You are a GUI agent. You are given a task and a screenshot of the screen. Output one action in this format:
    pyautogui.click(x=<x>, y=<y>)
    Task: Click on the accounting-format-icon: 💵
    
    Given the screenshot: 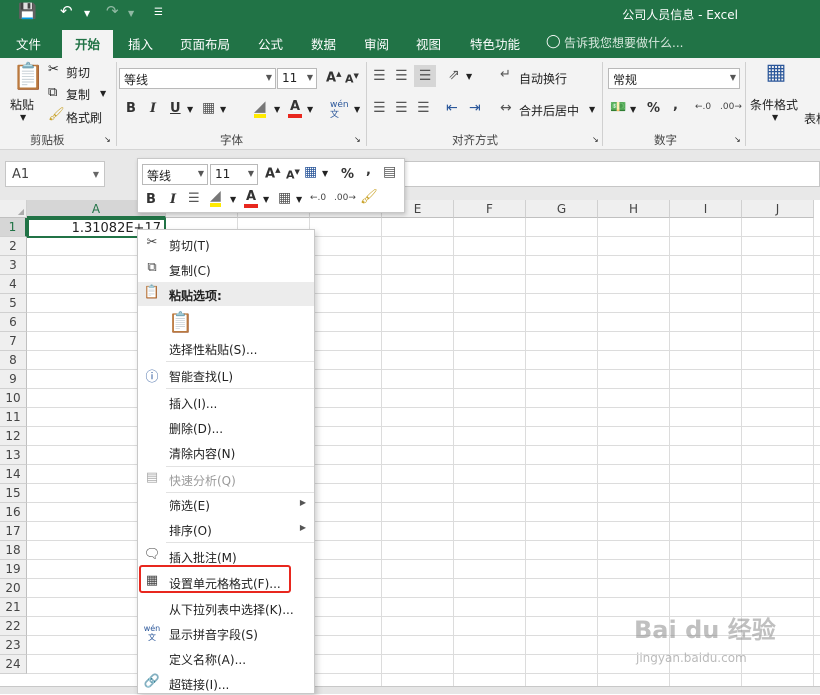 What is the action you would take?
    pyautogui.click(x=618, y=107)
    